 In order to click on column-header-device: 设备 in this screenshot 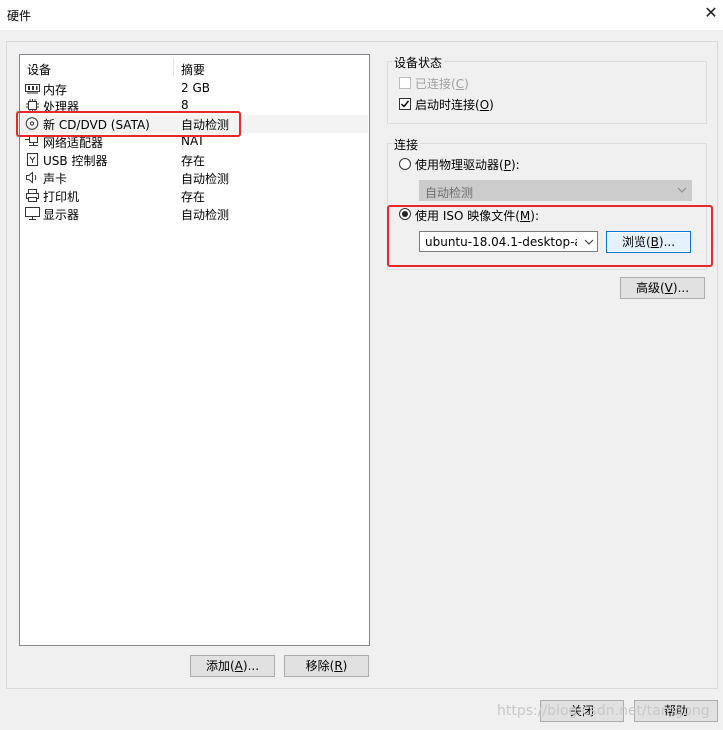, I will do `click(39, 69)`.